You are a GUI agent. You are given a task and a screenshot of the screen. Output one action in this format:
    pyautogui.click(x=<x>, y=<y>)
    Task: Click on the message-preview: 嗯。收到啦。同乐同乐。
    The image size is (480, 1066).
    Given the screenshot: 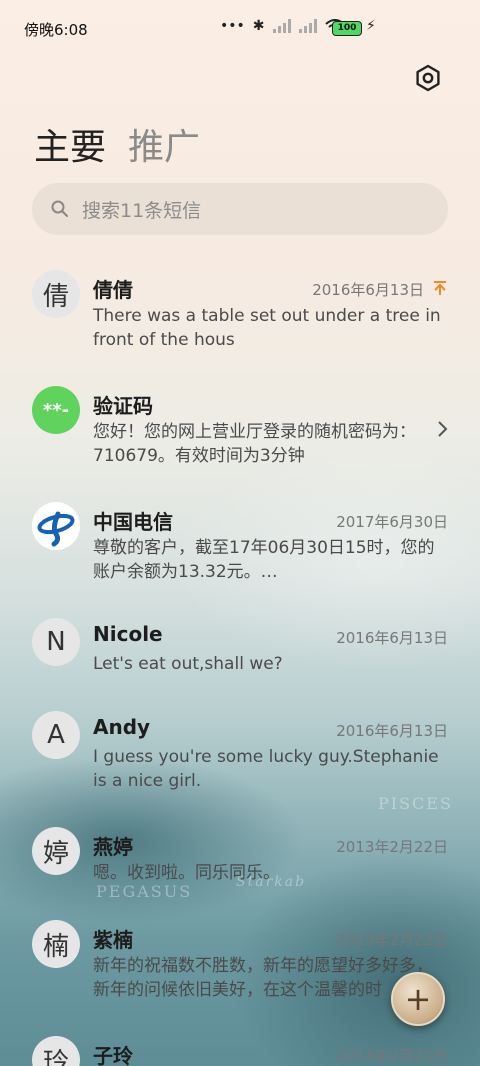 What is the action you would take?
    pyautogui.click(x=186, y=873)
    